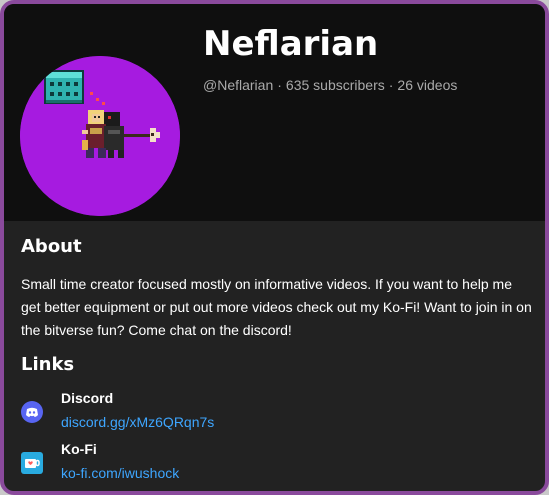 The height and width of the screenshot is (495, 549). I want to click on discord-icon, so click(32, 412).